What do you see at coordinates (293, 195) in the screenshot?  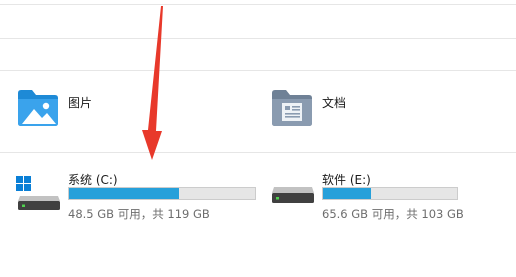 I see `hard-drive-icon` at bounding box center [293, 195].